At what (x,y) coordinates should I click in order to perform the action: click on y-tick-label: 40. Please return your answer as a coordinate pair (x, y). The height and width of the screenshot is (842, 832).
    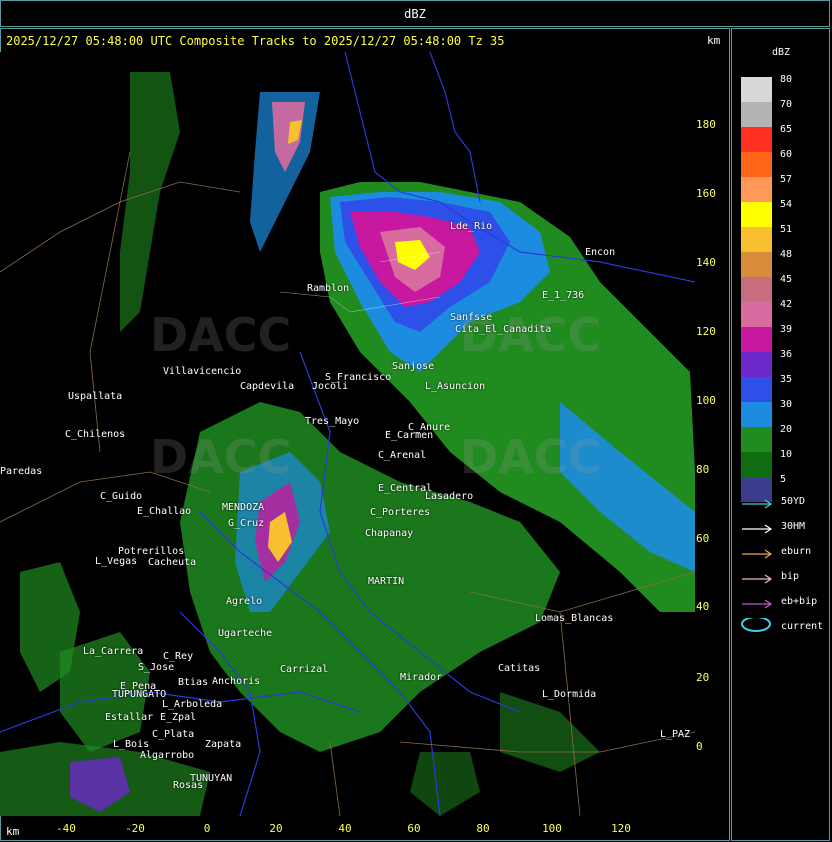
    Looking at the image, I should click on (703, 606).